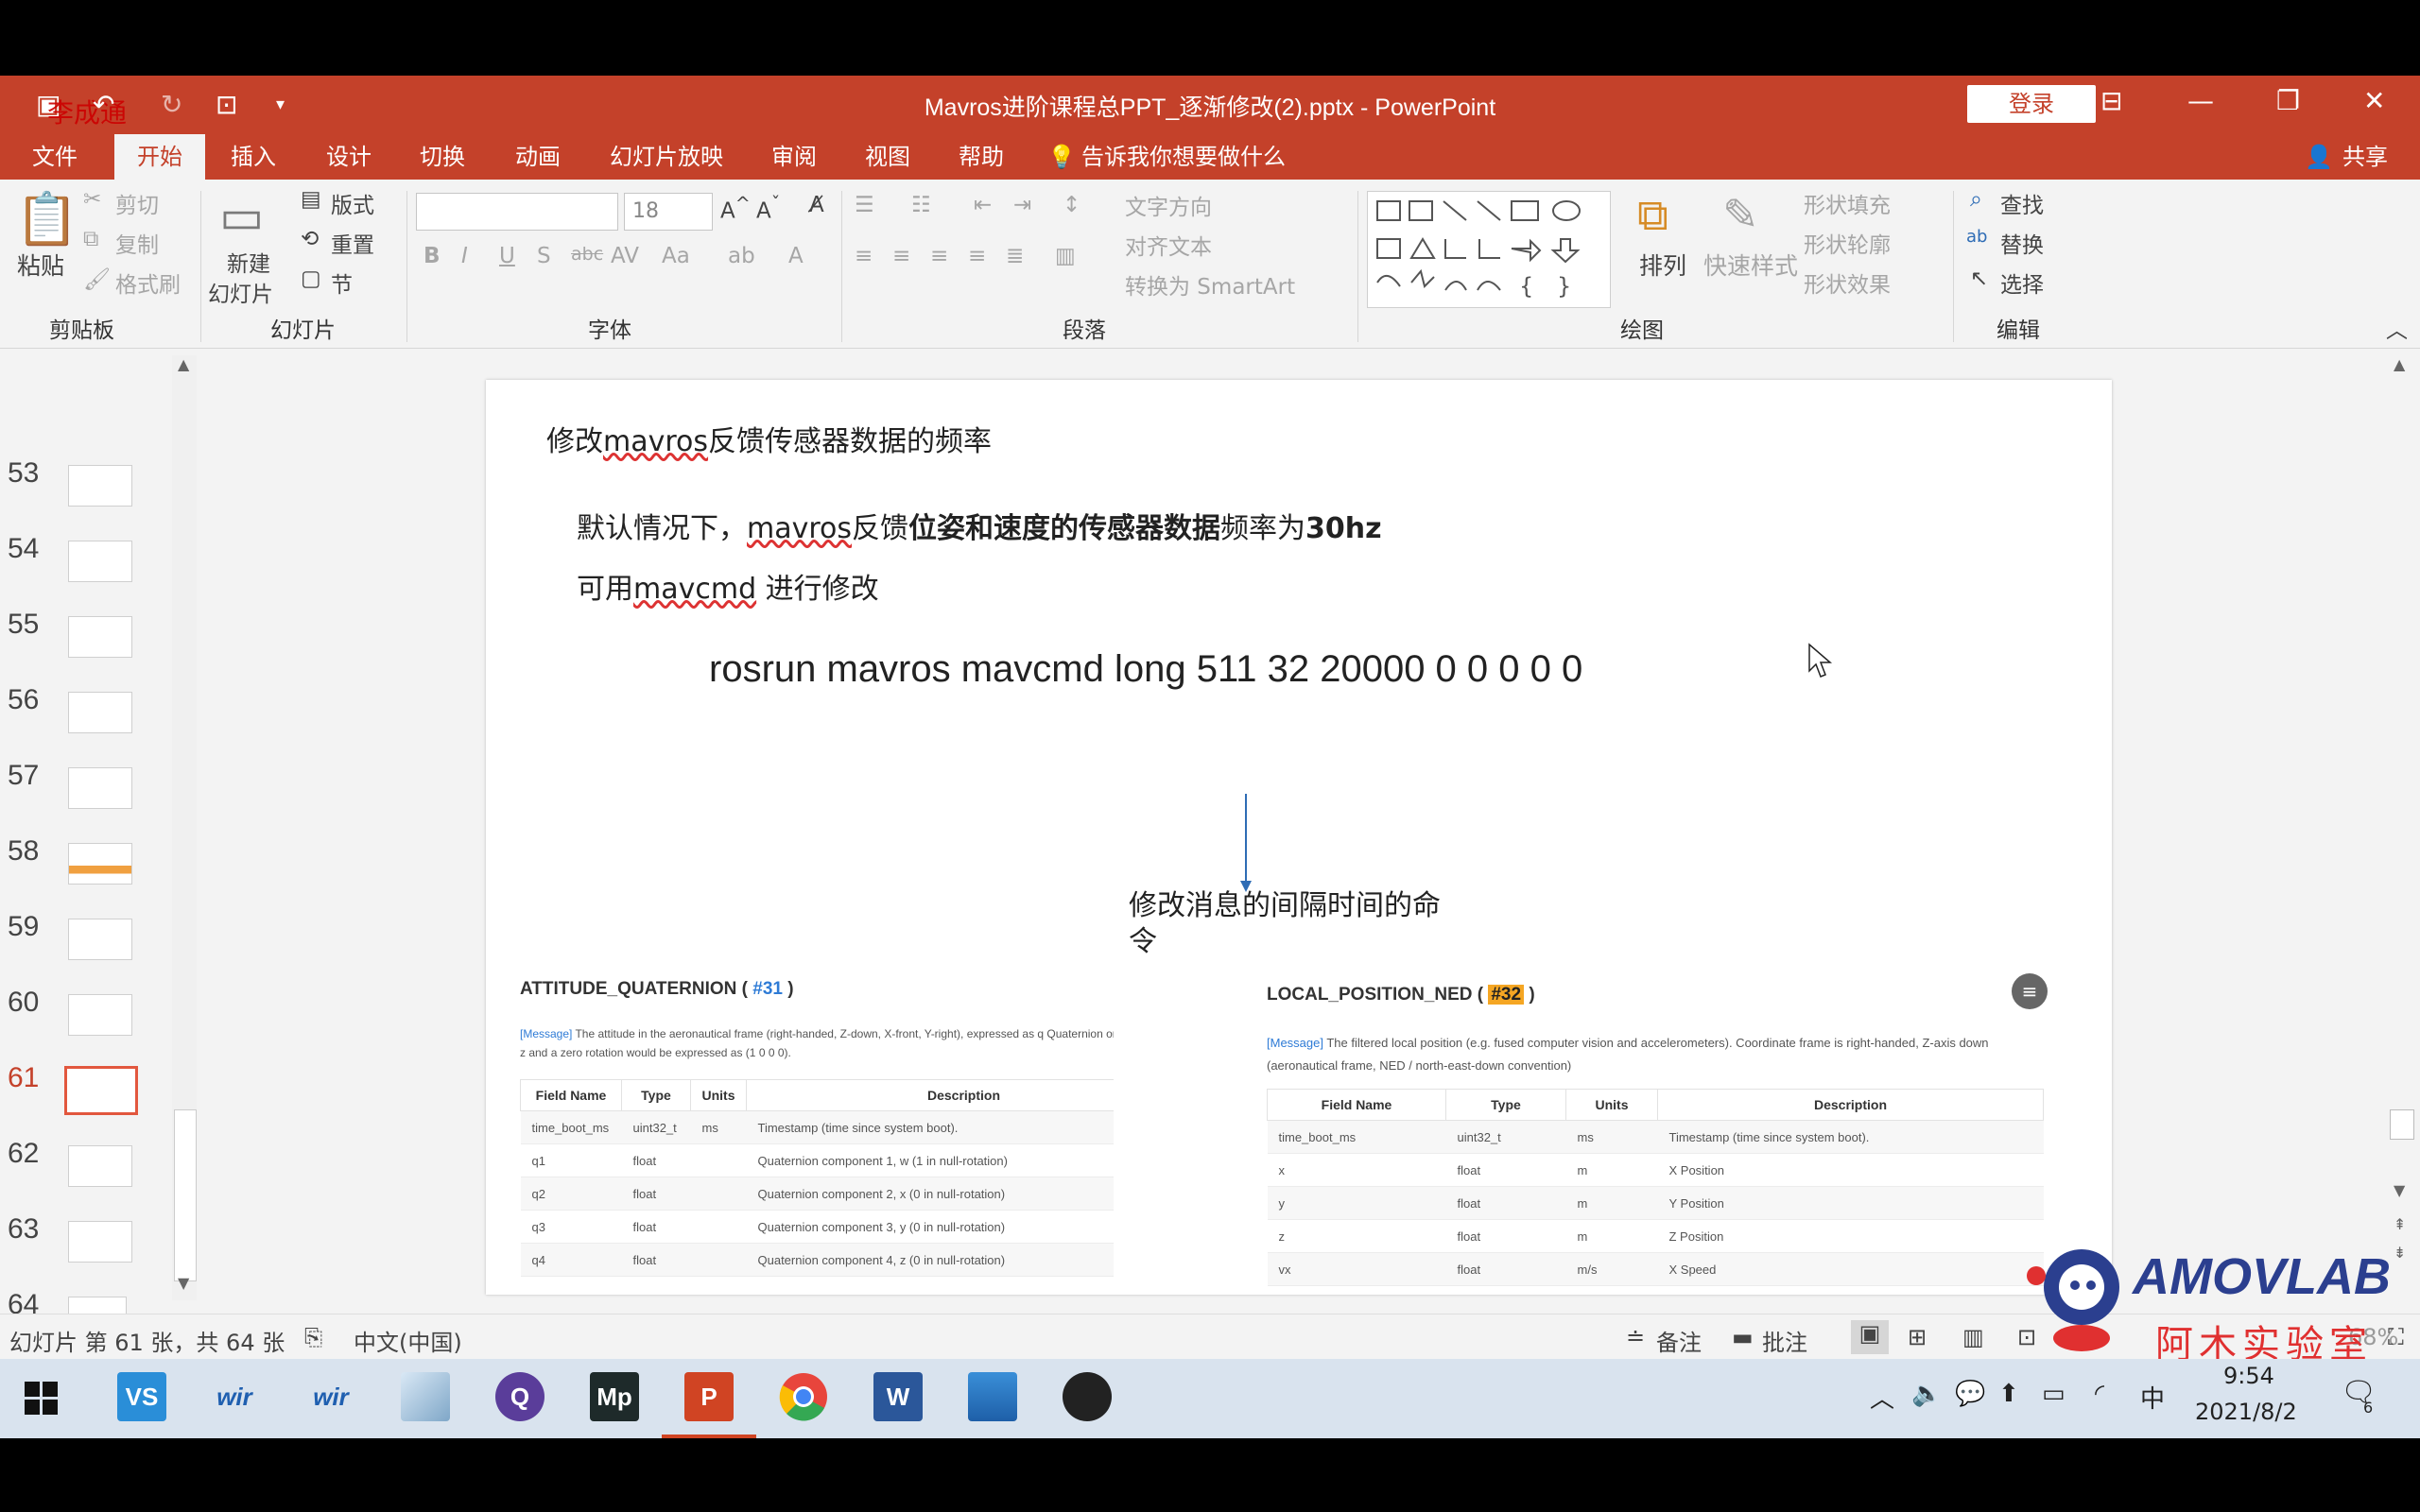  Describe the element at coordinates (1870, 1337) in the screenshot. I see `normal-view-icon: ▣` at that location.